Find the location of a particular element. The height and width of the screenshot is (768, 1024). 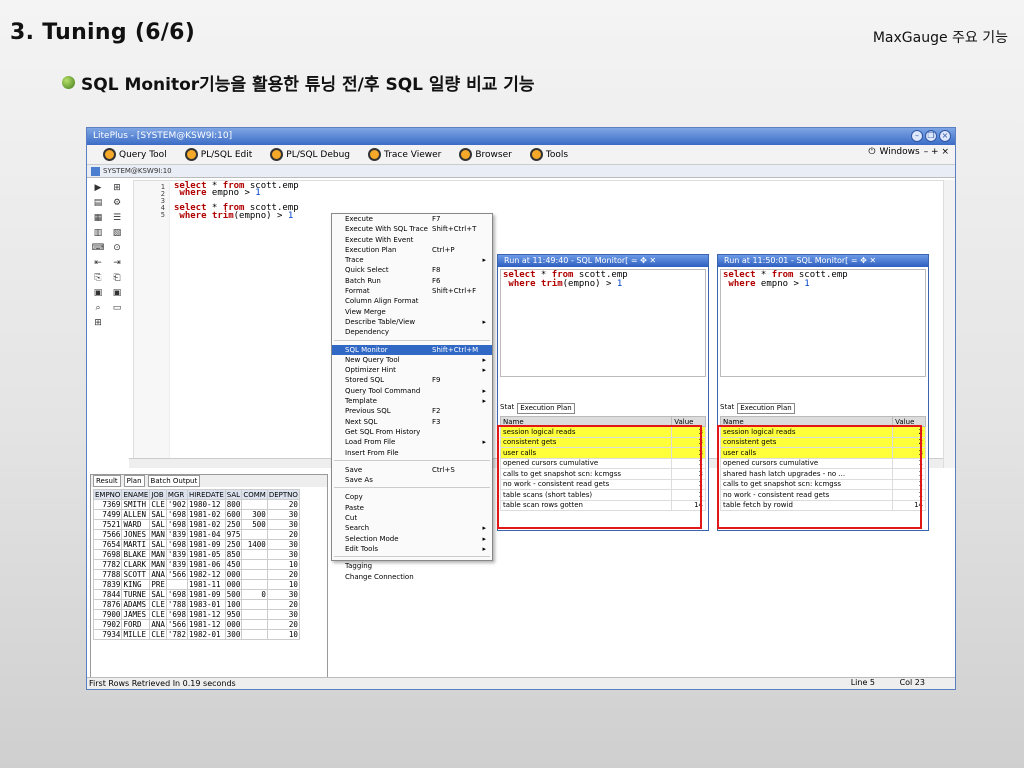

menu-item: Edit Tools ▸ is located at coordinates (412, 549).